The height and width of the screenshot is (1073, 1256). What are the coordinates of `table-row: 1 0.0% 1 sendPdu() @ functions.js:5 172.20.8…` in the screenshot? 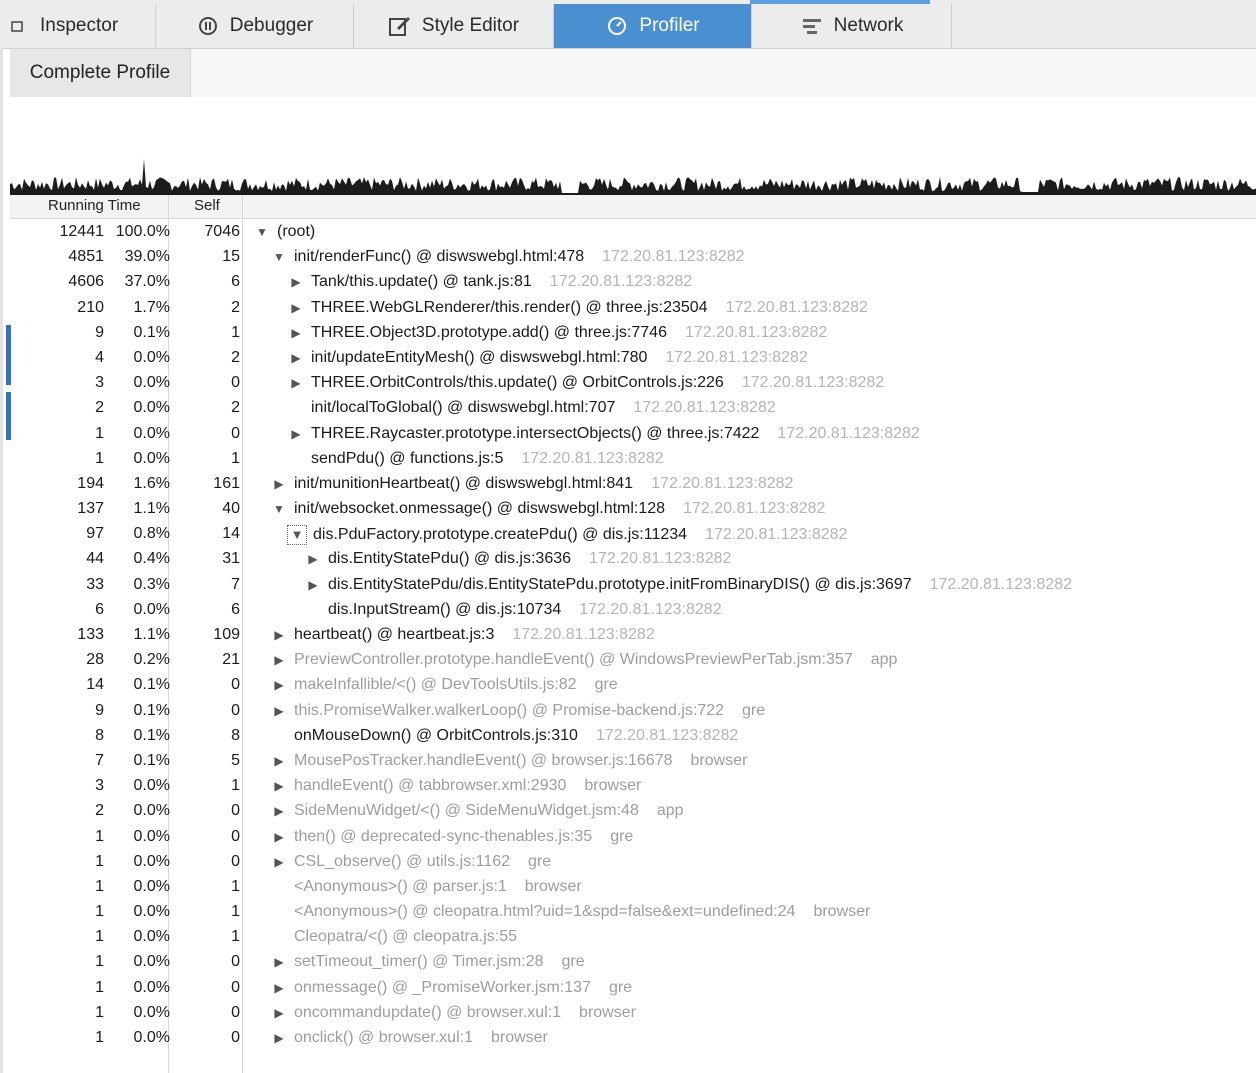 It's located at (633, 459).